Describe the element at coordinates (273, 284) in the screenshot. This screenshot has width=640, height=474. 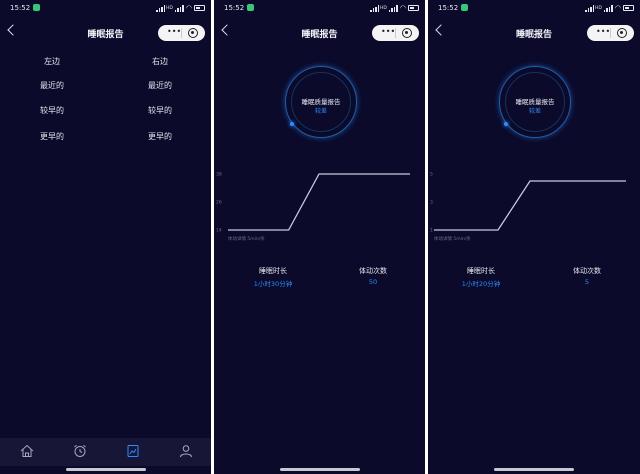
I see `sleep-duration-value: 1小时30分钟` at that location.